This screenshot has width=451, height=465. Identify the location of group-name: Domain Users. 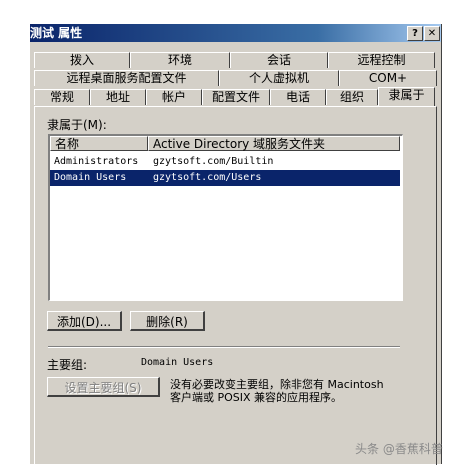
(90, 177).